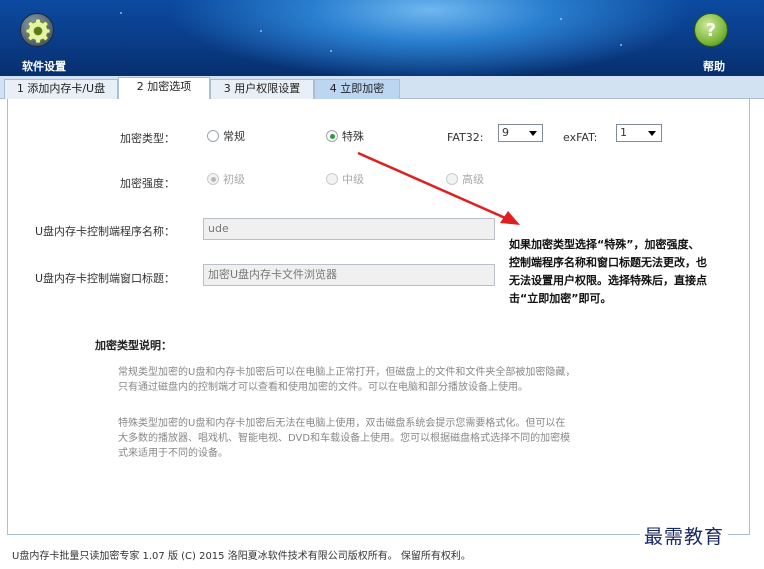 The width and height of the screenshot is (764, 569). What do you see at coordinates (147, 138) in the screenshot?
I see `encrypt-type-label: 加密类型：` at bounding box center [147, 138].